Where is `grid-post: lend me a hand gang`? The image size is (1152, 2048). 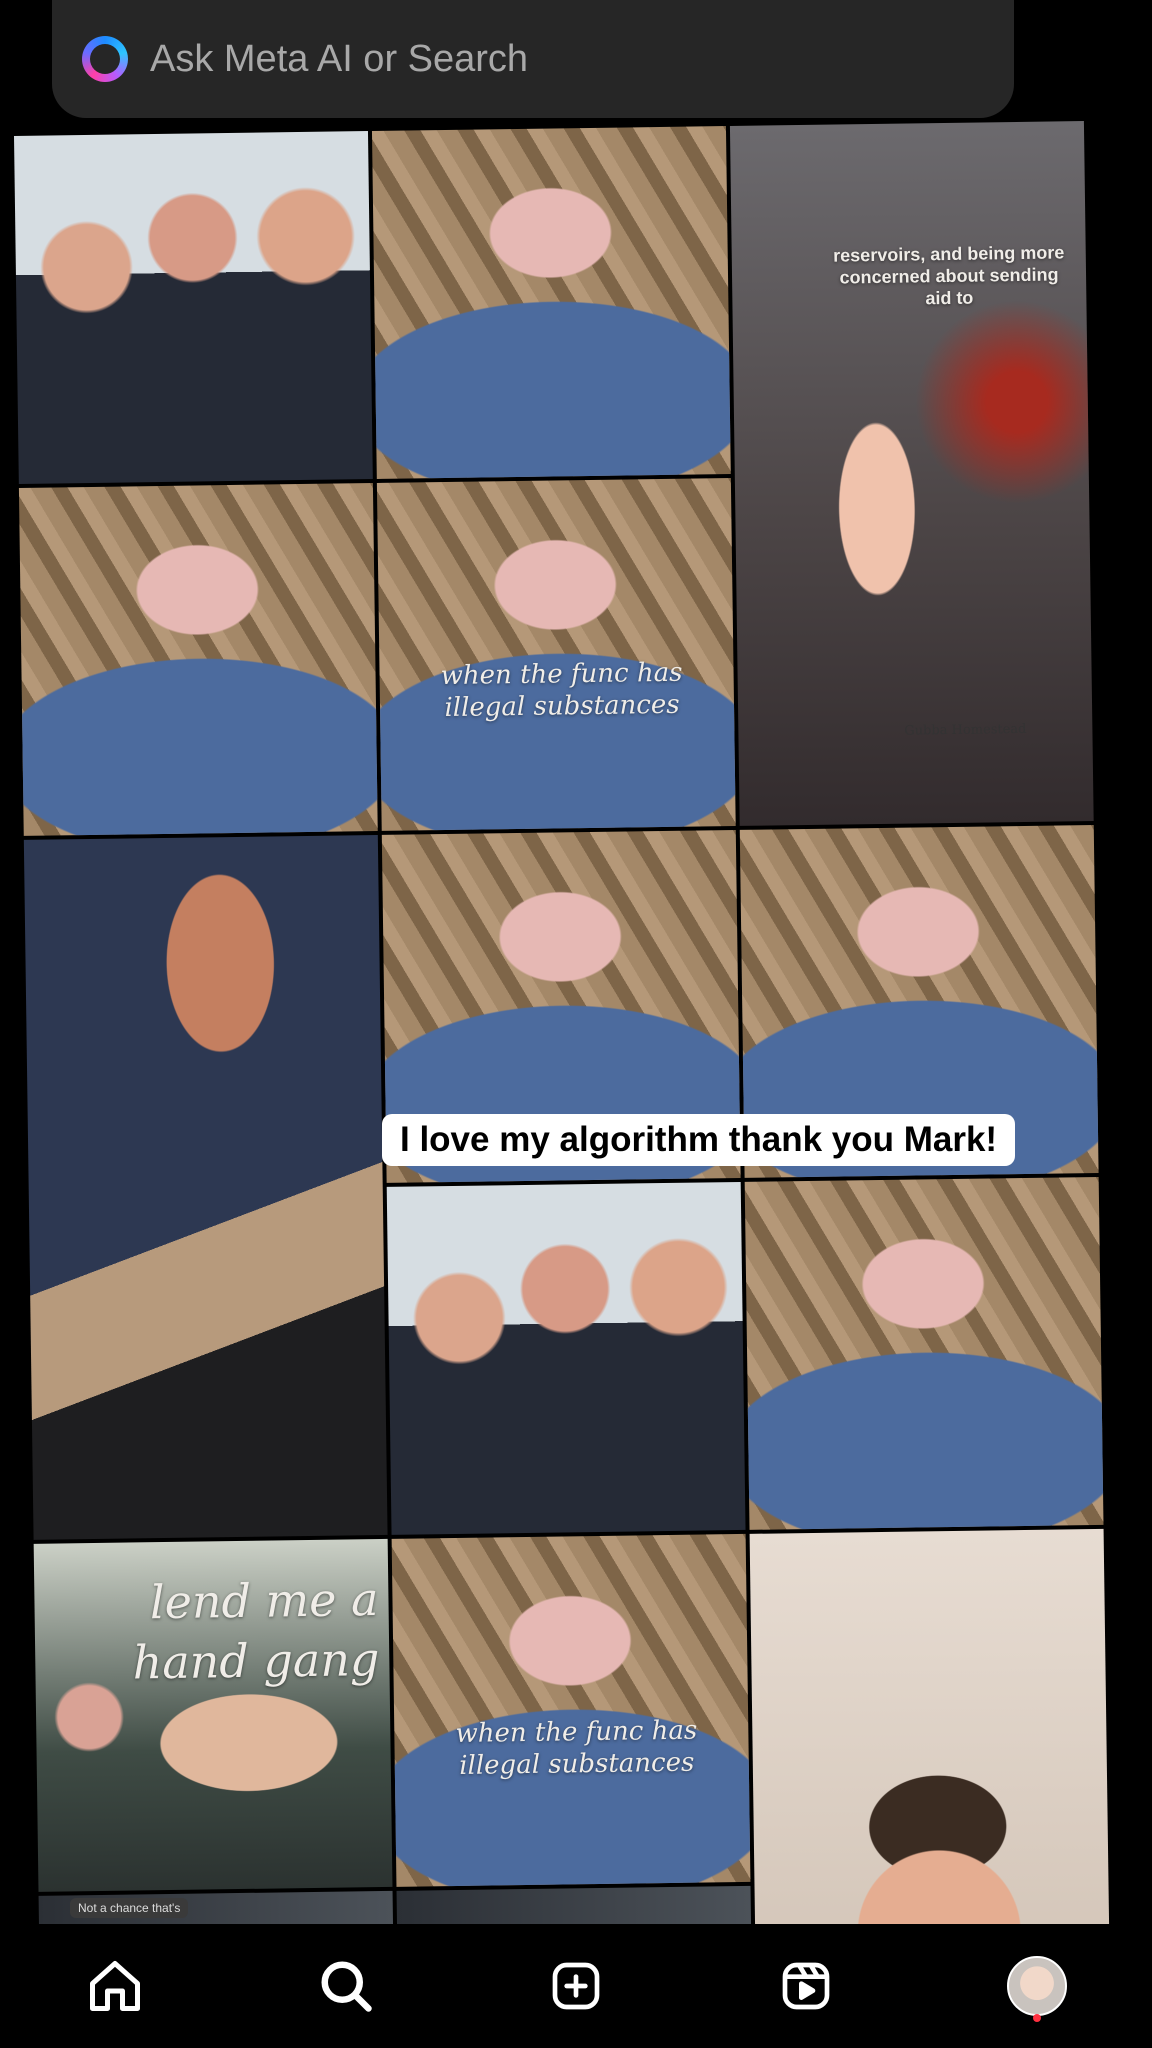 grid-post: lend me a hand gang is located at coordinates (213, 1715).